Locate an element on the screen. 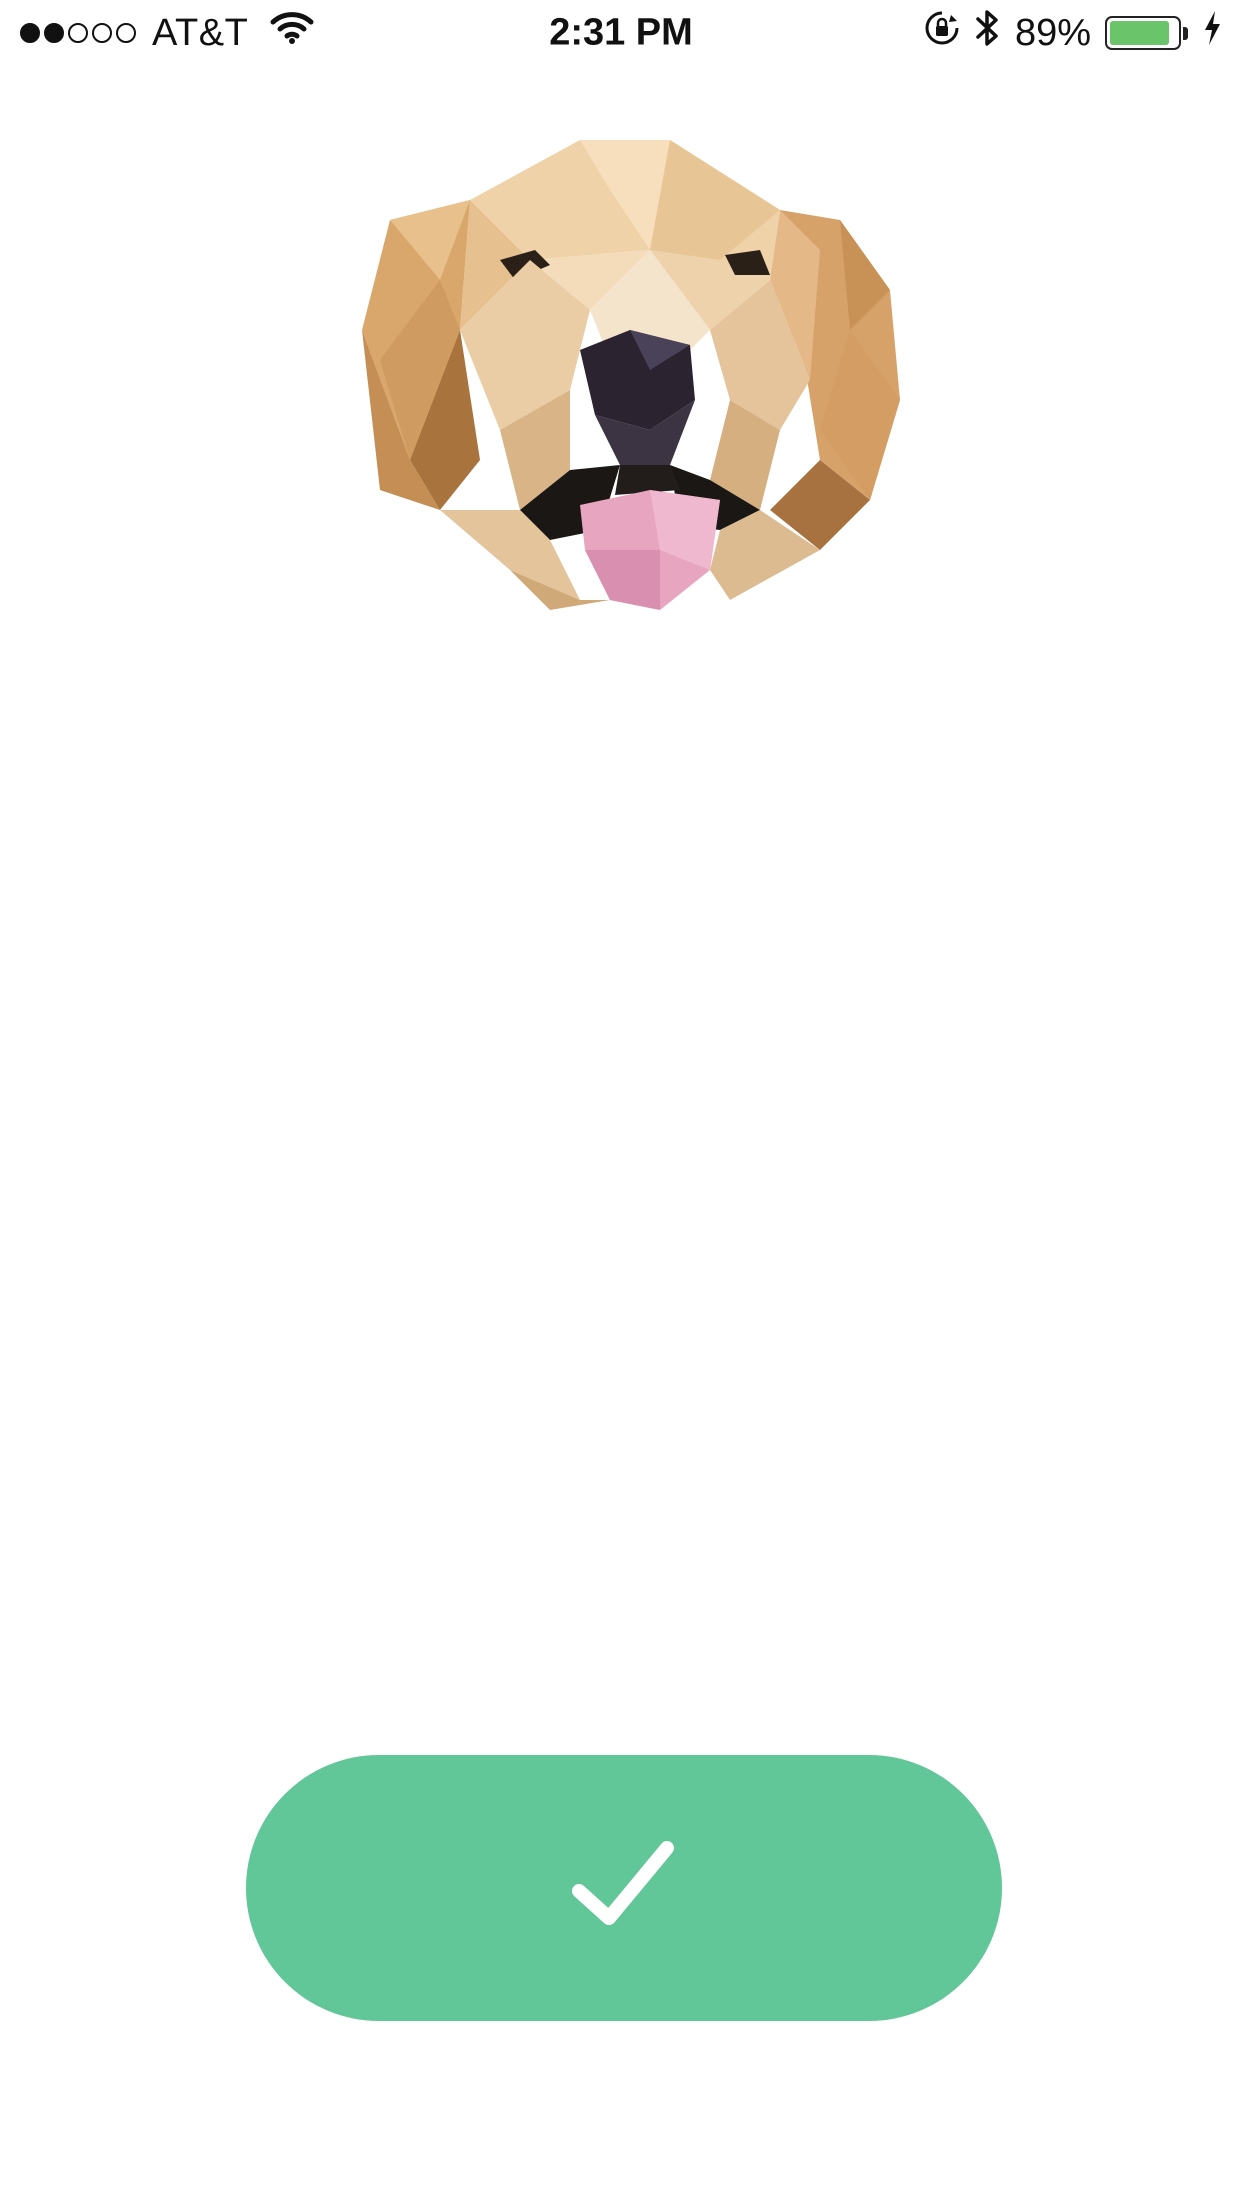  confirm-button is located at coordinates (624, 1888).